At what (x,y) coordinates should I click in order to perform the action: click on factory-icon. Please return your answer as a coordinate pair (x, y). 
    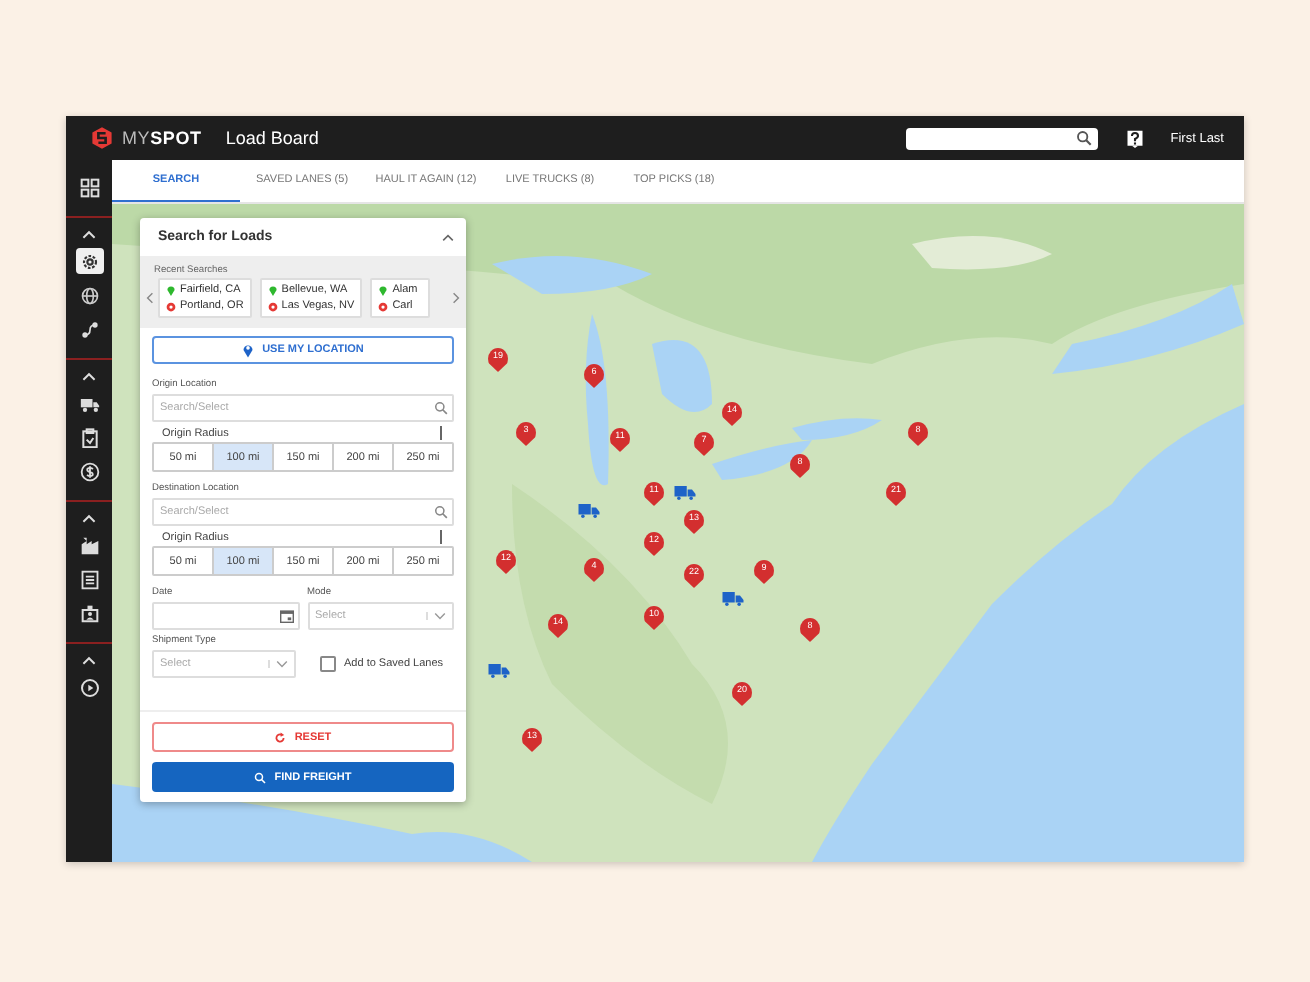
    Looking at the image, I should click on (89, 545).